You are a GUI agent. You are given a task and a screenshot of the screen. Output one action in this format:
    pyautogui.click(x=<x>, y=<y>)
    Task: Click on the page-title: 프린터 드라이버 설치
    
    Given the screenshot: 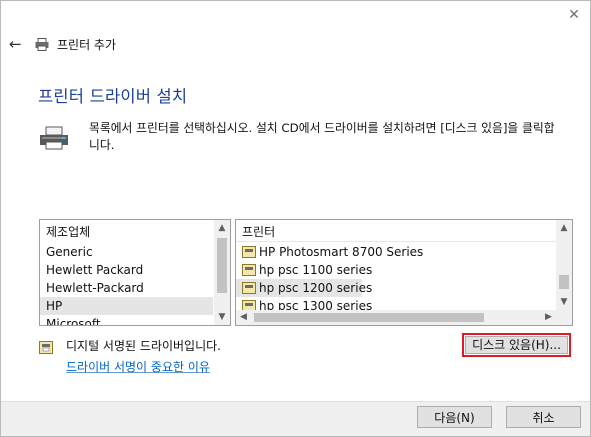 What is the action you would take?
    pyautogui.click(x=113, y=96)
    